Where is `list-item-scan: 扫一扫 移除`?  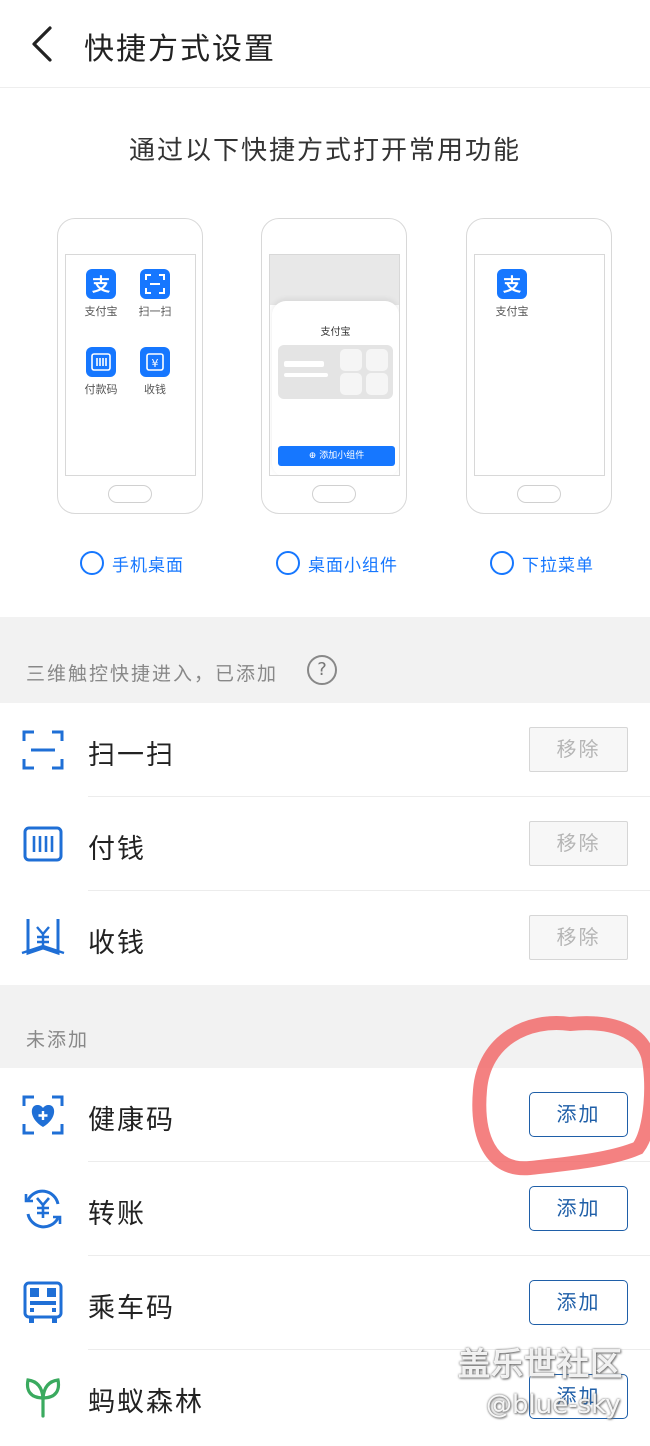 list-item-scan: 扫一扫 移除 is located at coordinates (325, 750).